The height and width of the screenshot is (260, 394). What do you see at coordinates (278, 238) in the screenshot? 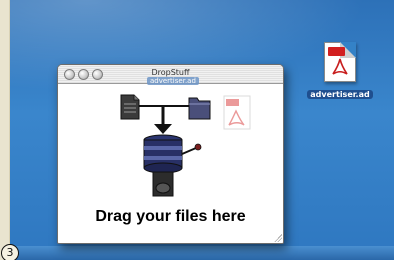
I see `resize-grip-icon` at bounding box center [278, 238].